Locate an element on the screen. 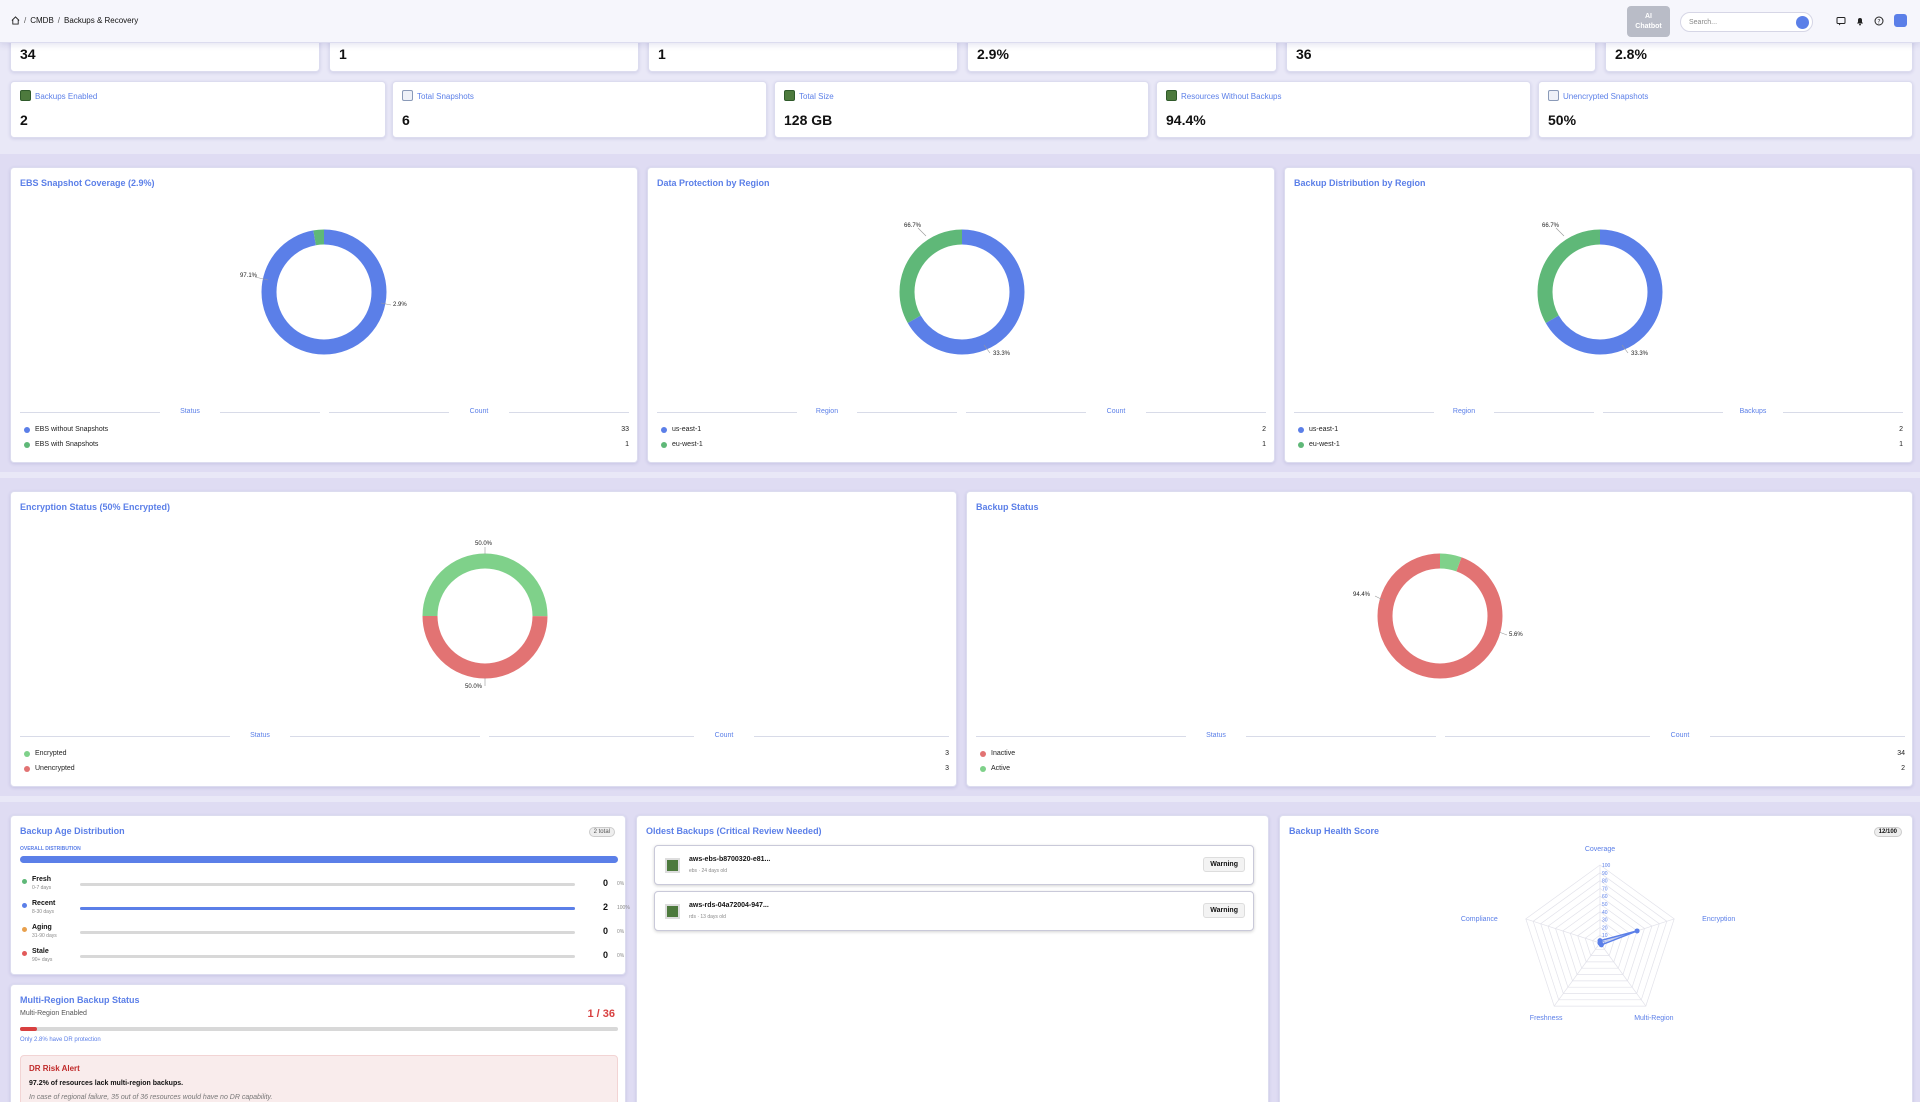  region-donut-chart is located at coordinates (962, 291).